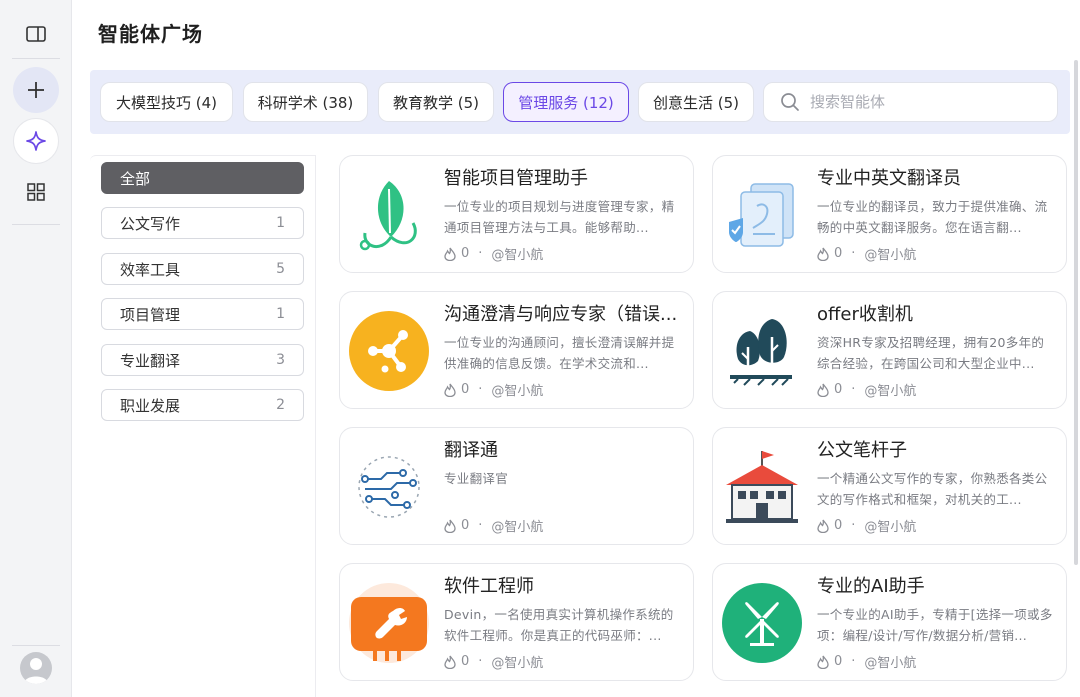 The width and height of the screenshot is (1080, 697). What do you see at coordinates (36, 348) in the screenshot?
I see `left-rail` at bounding box center [36, 348].